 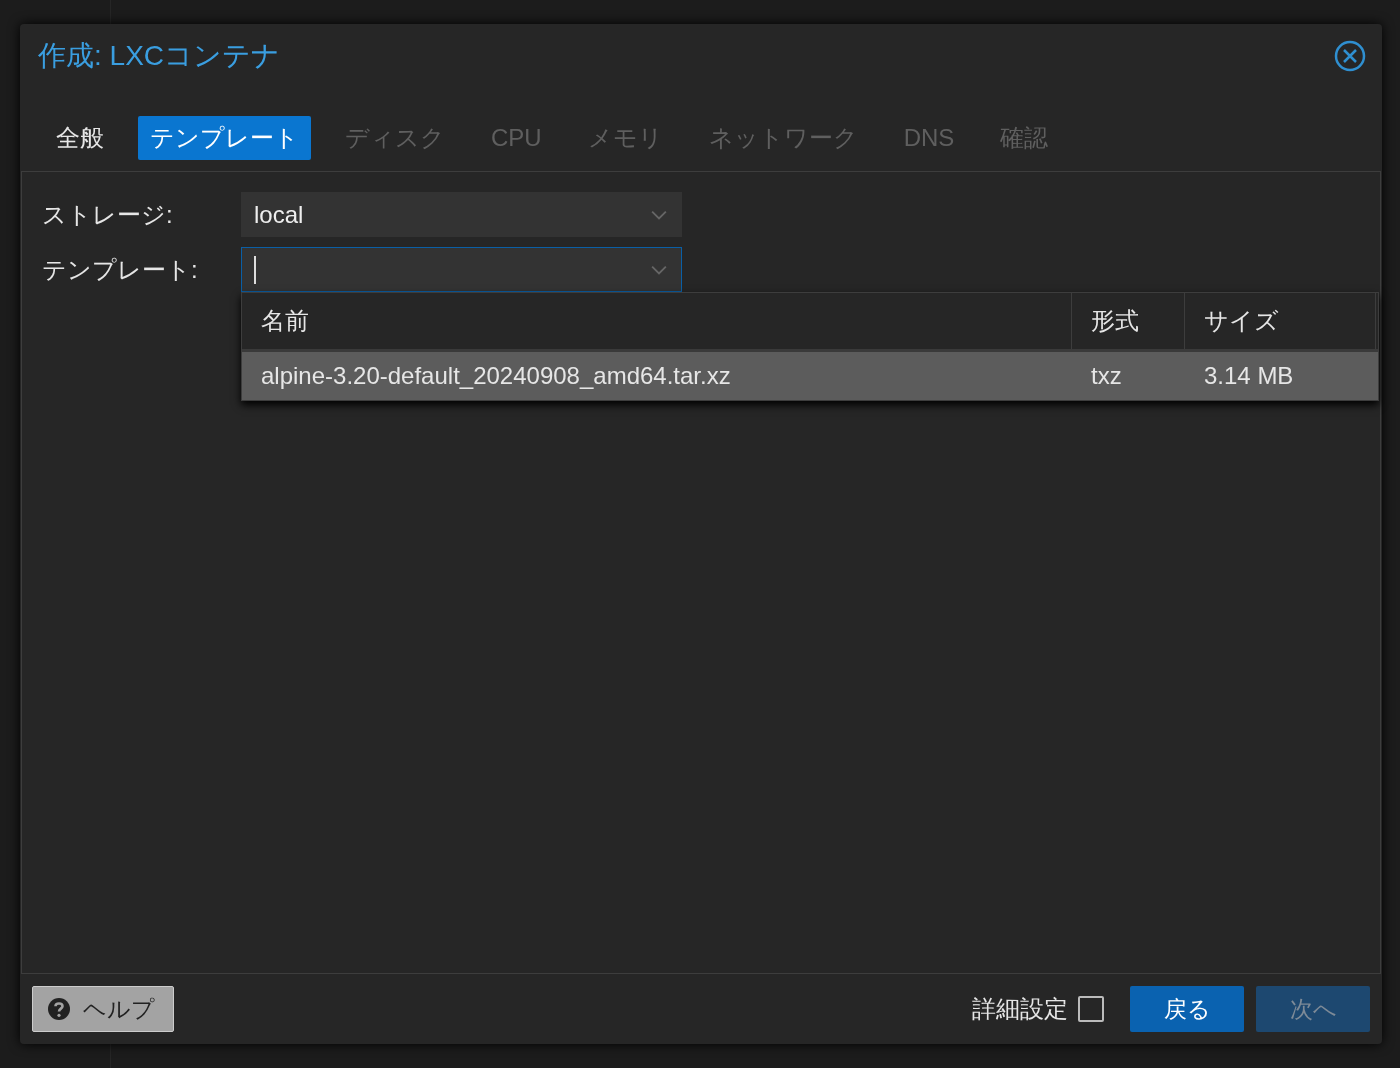 What do you see at coordinates (1020, 1009) in the screenshot?
I see `advanced-label: 詳細設定` at bounding box center [1020, 1009].